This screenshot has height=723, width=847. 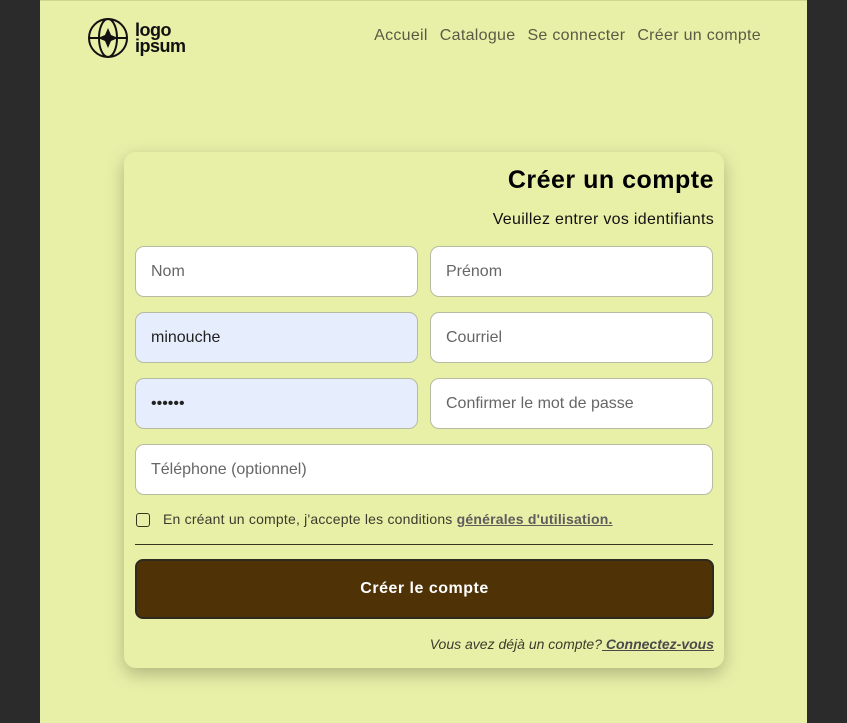 What do you see at coordinates (535, 519) in the screenshot?
I see `terms-link: générales d'utilisation.` at bounding box center [535, 519].